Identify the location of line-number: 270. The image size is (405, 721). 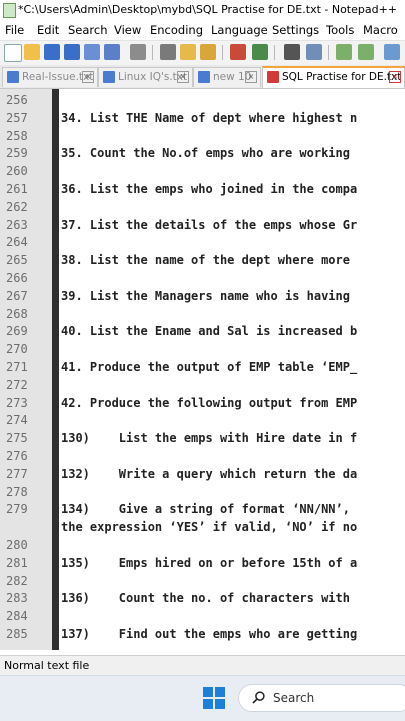
(17, 349).